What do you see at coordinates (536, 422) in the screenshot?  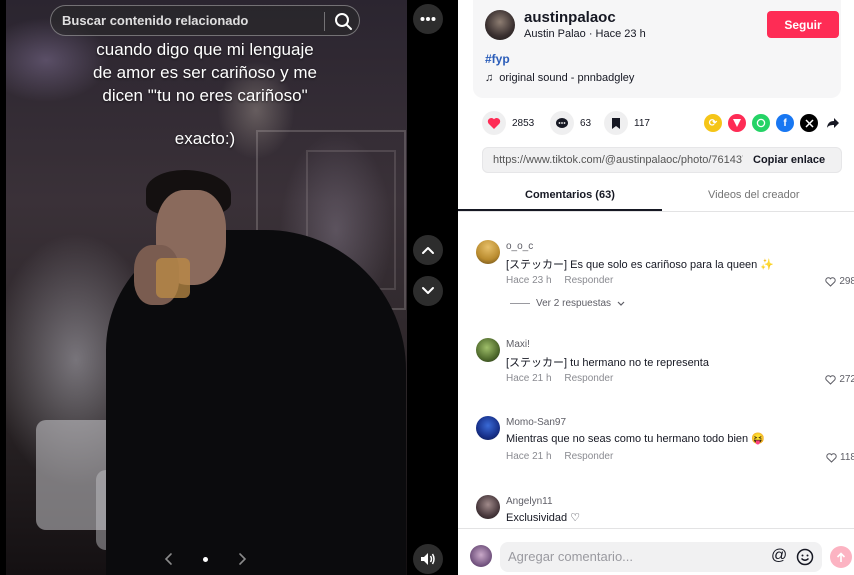 I see `commenter-name: Momo-San97` at bounding box center [536, 422].